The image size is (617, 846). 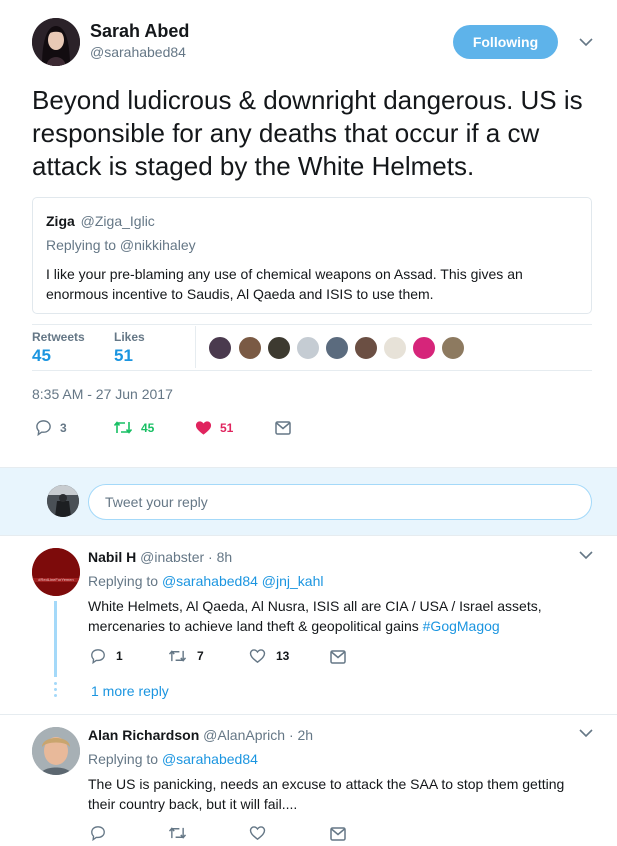 What do you see at coordinates (144, 735) in the screenshot?
I see `reply-author-name: Alan Richardson` at bounding box center [144, 735].